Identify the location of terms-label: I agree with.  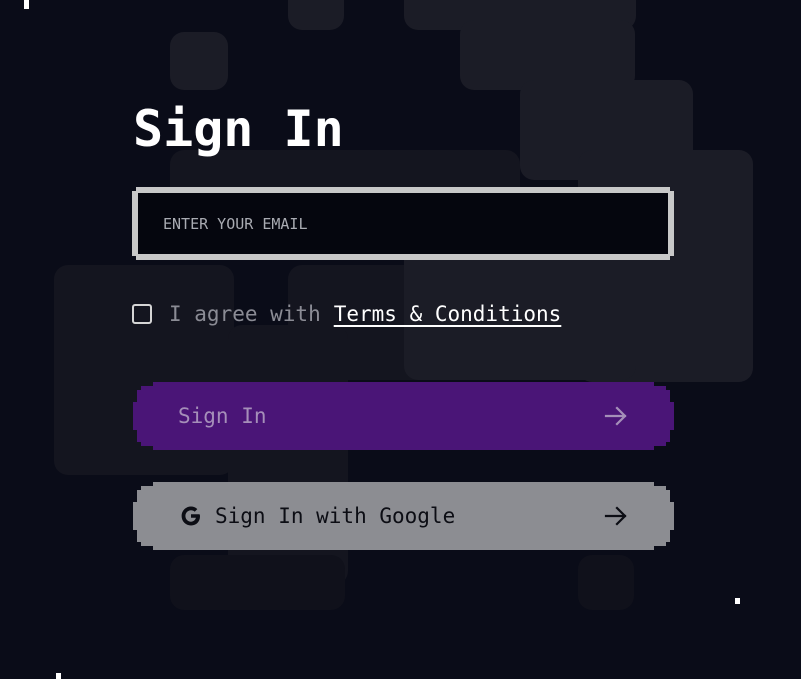
(245, 314).